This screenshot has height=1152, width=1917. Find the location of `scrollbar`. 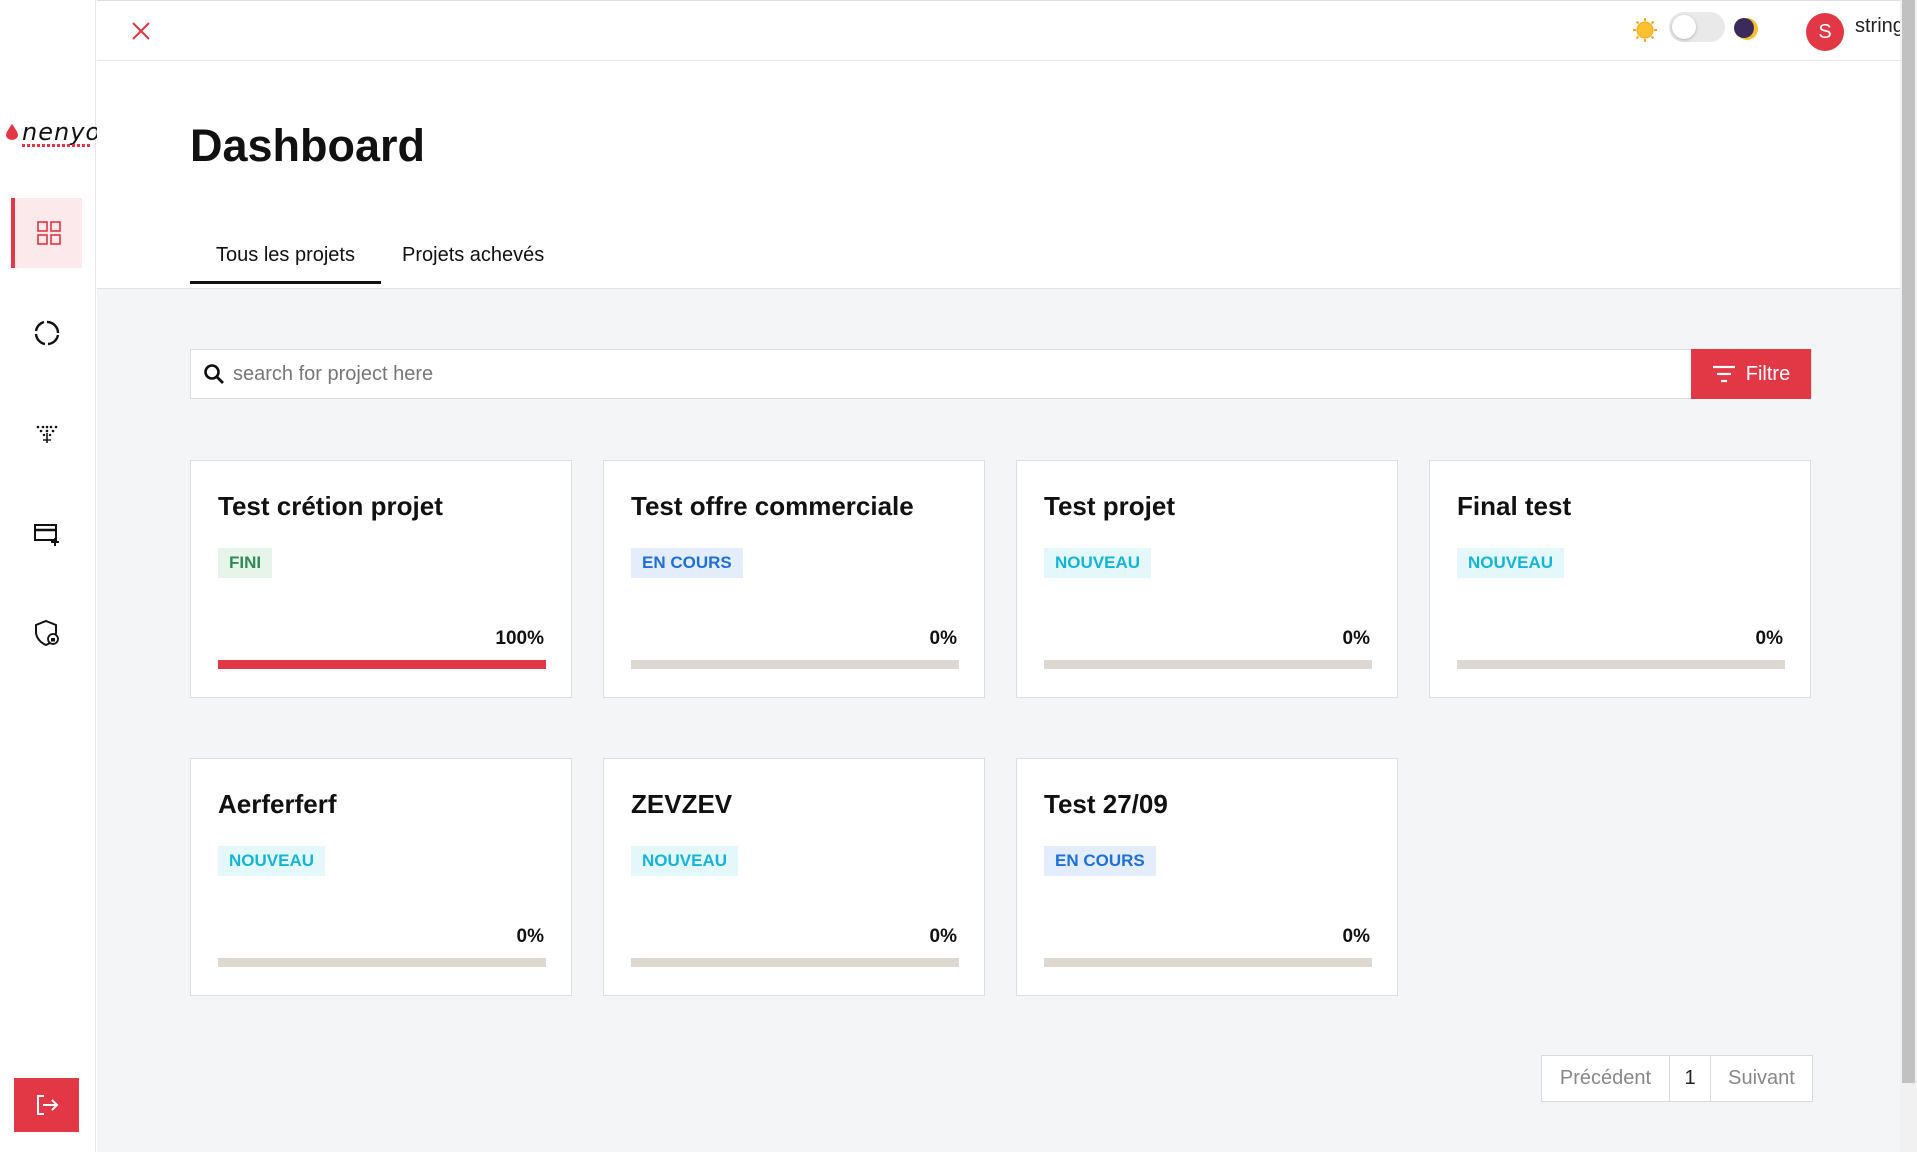

scrollbar is located at coordinates (1908, 576).